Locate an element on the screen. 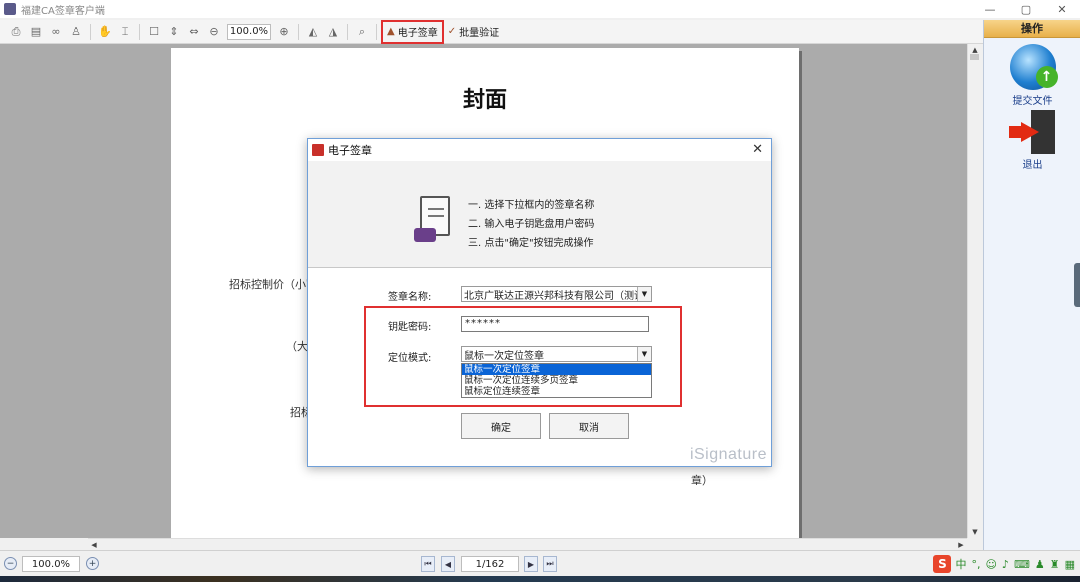 This screenshot has height=582, width=1080. system-tray: S 中 °, ☺ ♪ ⌨ ♟ ♜ ▦ is located at coordinates (1006, 564).